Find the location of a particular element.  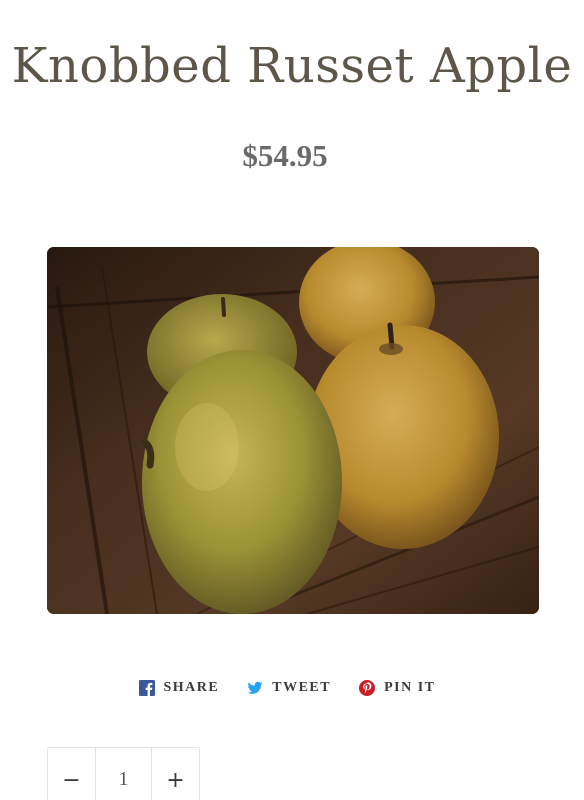

share-facebook-link: SHARE is located at coordinates (179, 688).